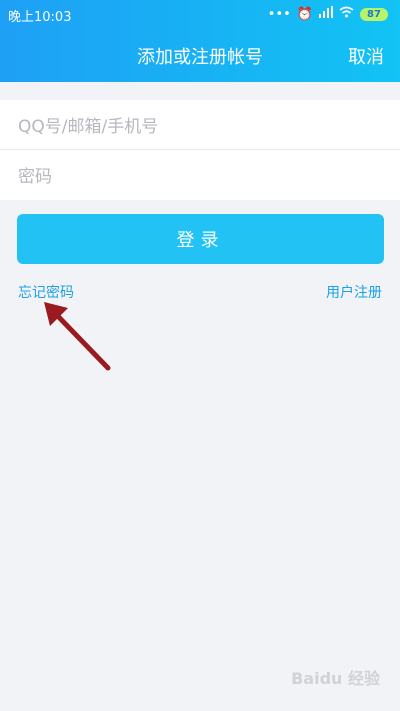  What do you see at coordinates (200, 57) in the screenshot?
I see `page-title: 添加或注册帐号` at bounding box center [200, 57].